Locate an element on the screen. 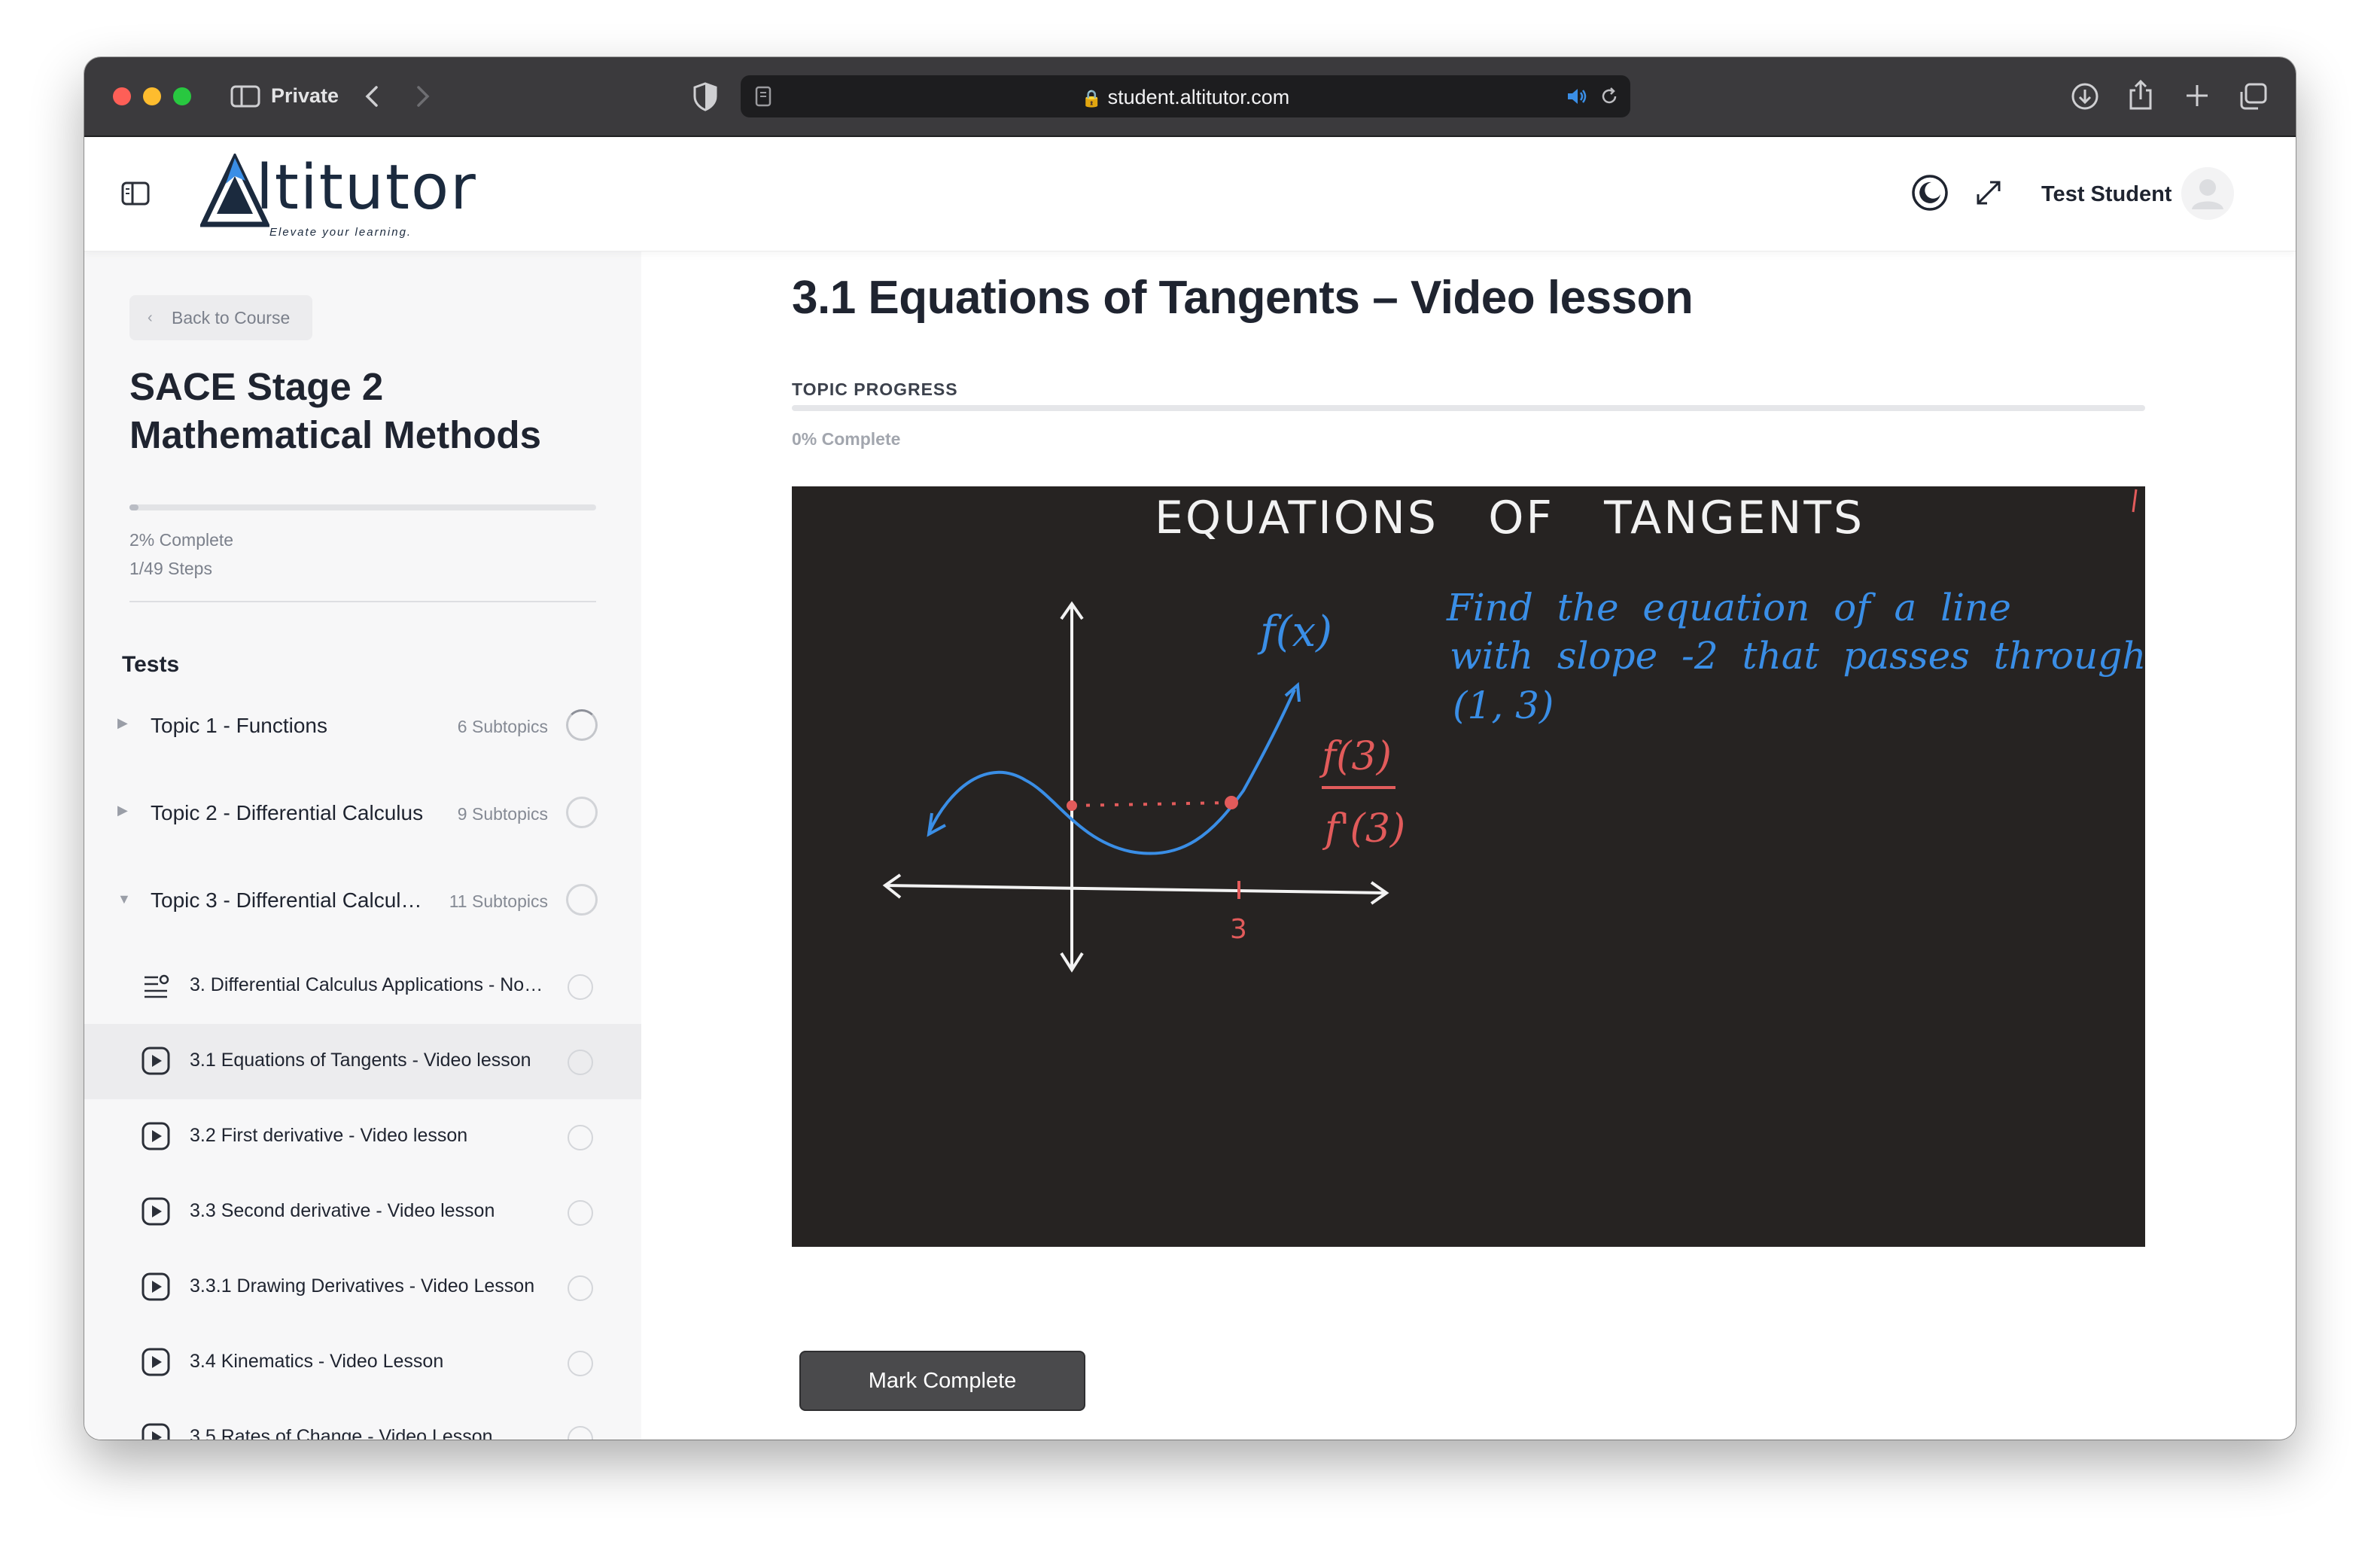 This screenshot has width=2380, height=1551. point-y-intercept is located at coordinates (1072, 805).